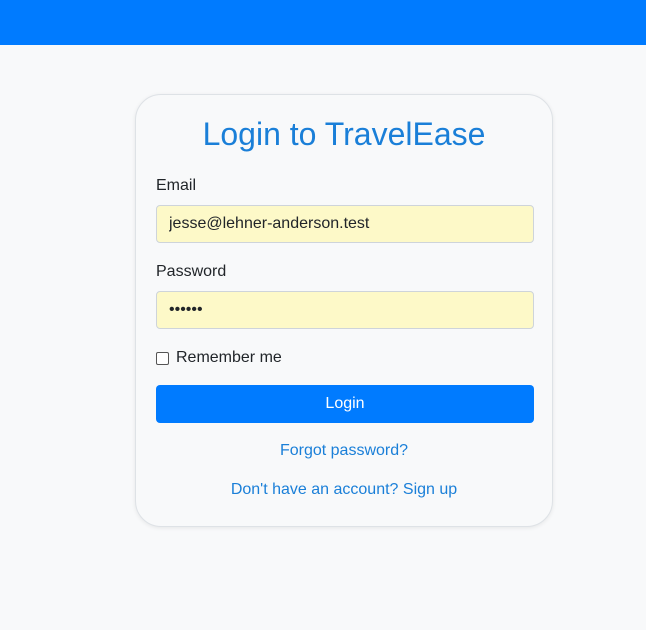  Describe the element at coordinates (176, 185) in the screenshot. I see `email-label: Email` at that location.